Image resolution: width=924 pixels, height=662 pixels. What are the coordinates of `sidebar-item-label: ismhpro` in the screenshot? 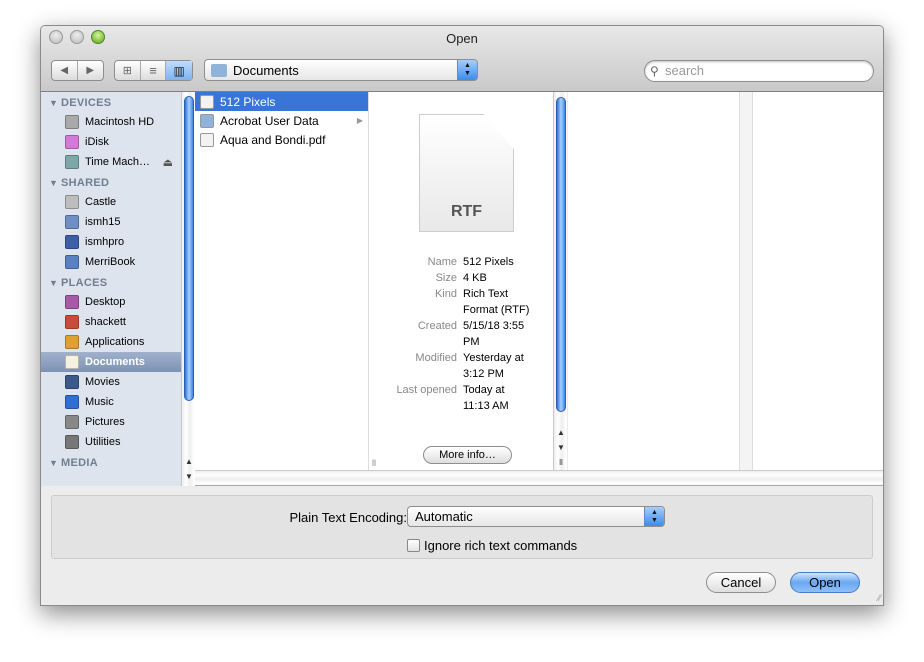 It's located at (105, 242).